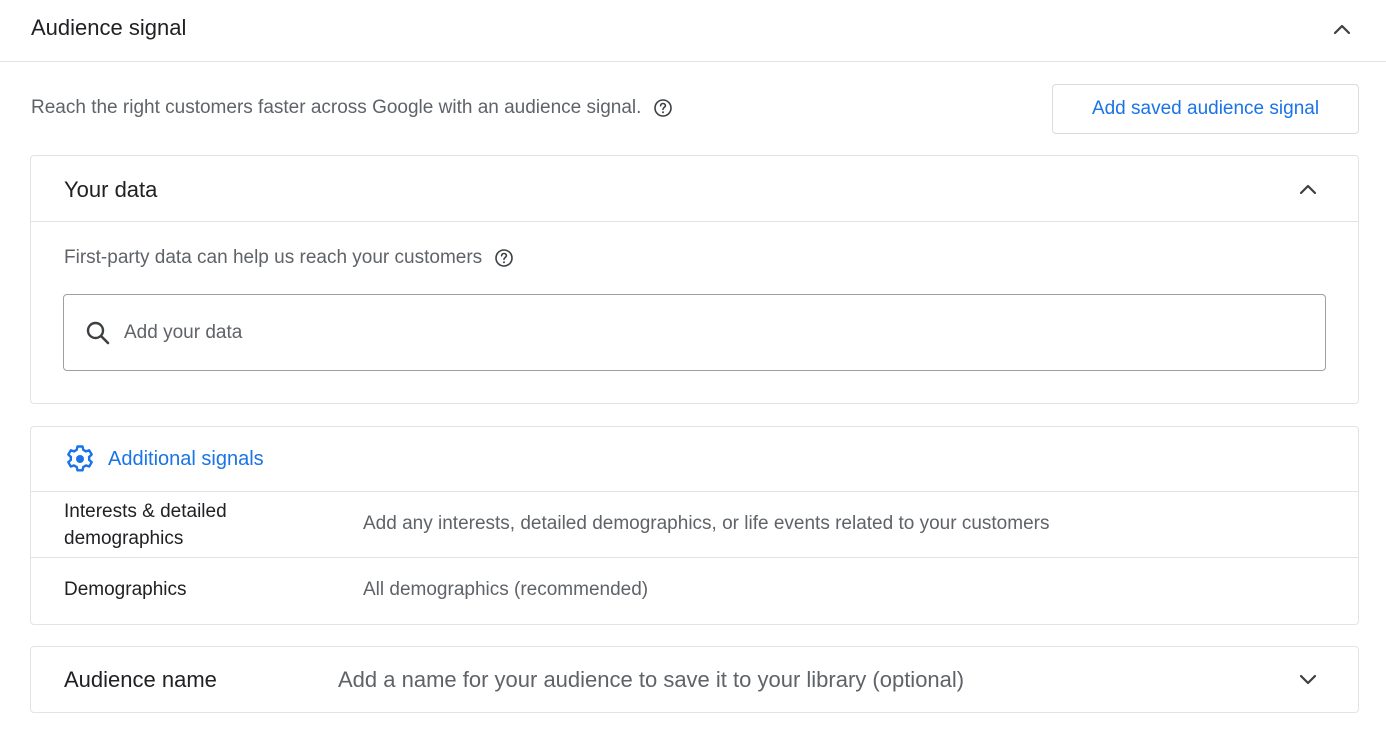 The image size is (1386, 744). I want to click on section-title: Audience signal, so click(109, 27).